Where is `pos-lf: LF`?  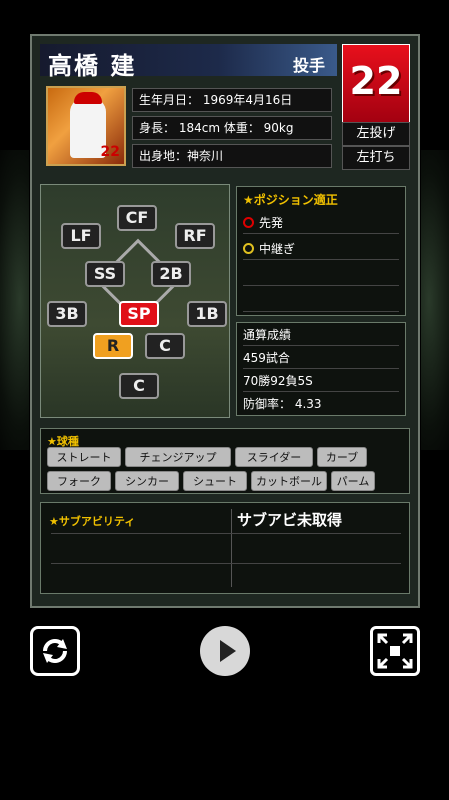 pos-lf: LF is located at coordinates (81, 236).